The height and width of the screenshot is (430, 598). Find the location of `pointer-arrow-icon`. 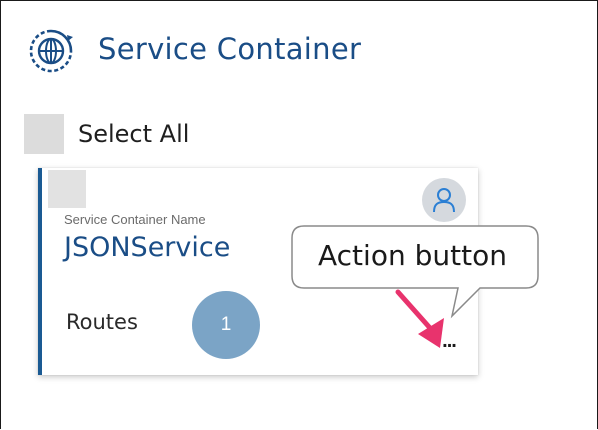

pointer-arrow-icon is located at coordinates (419, 318).